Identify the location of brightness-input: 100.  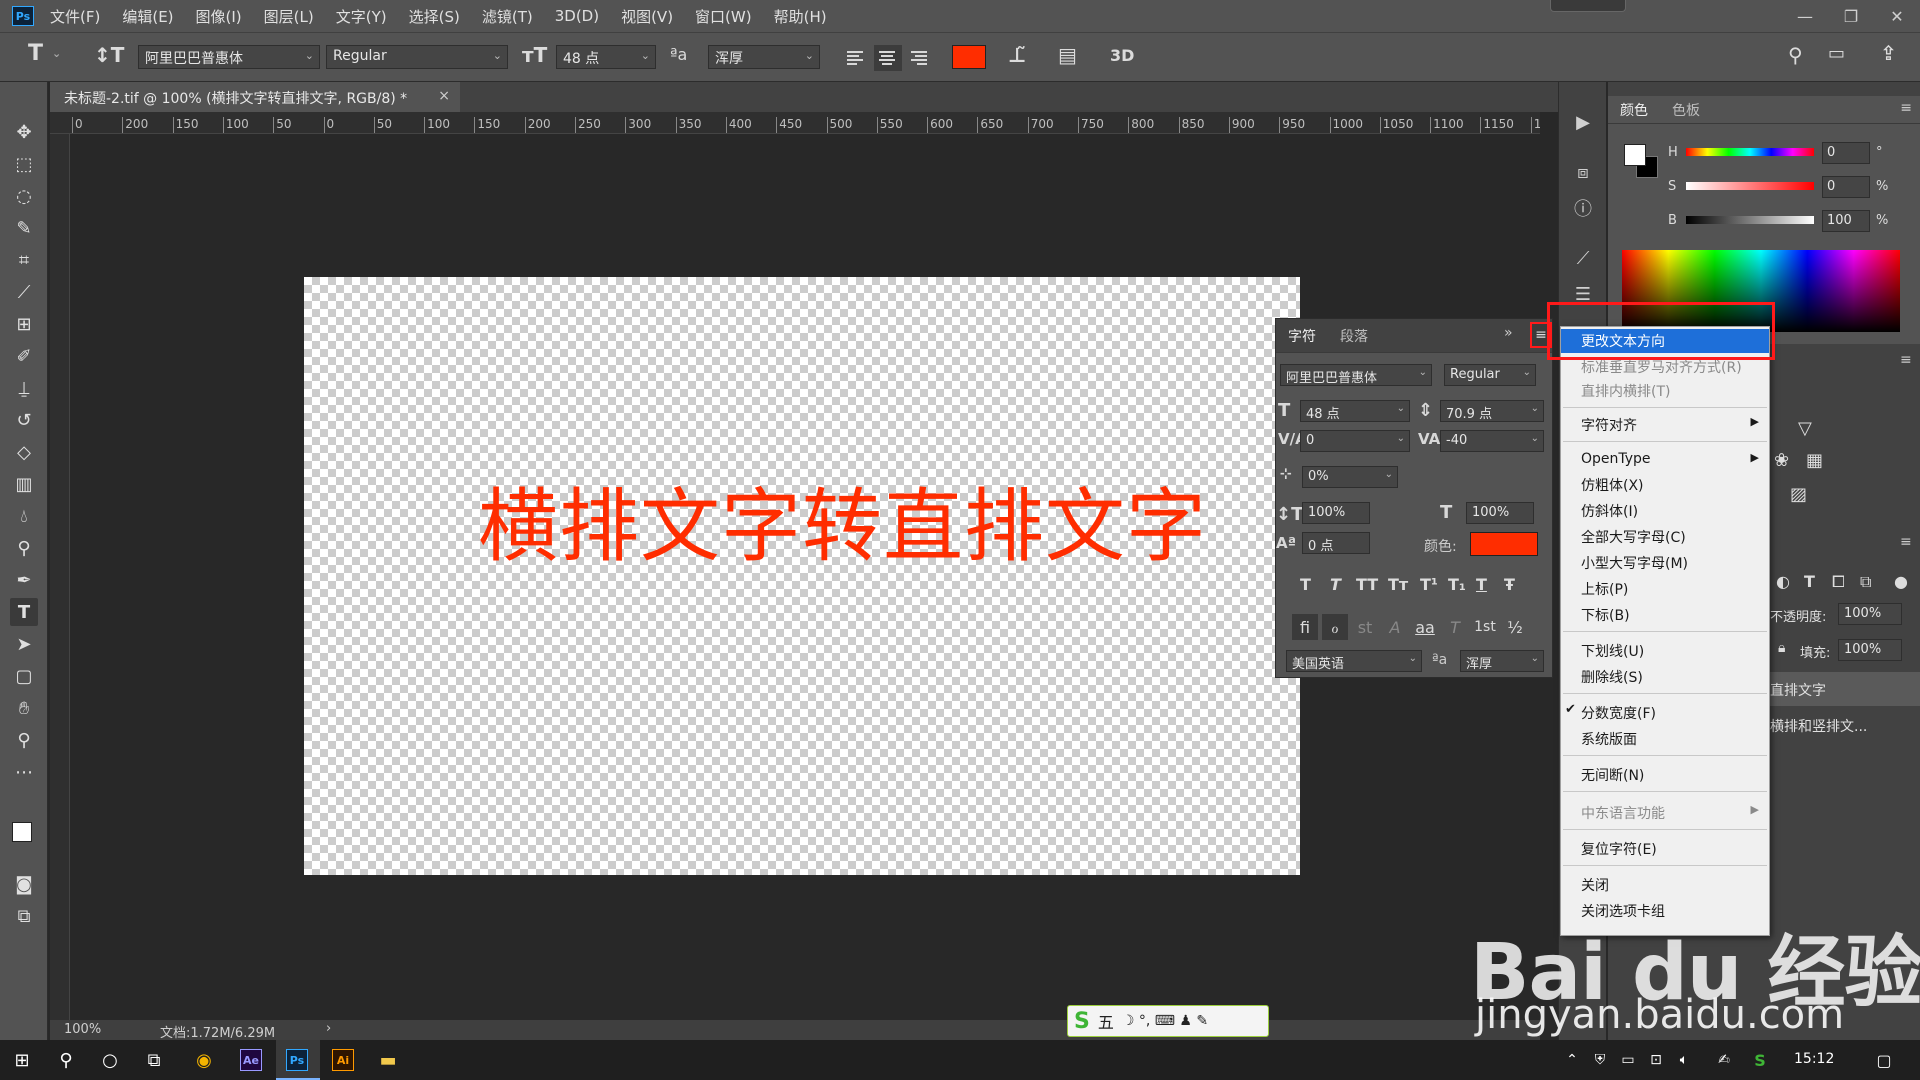
(1846, 221).